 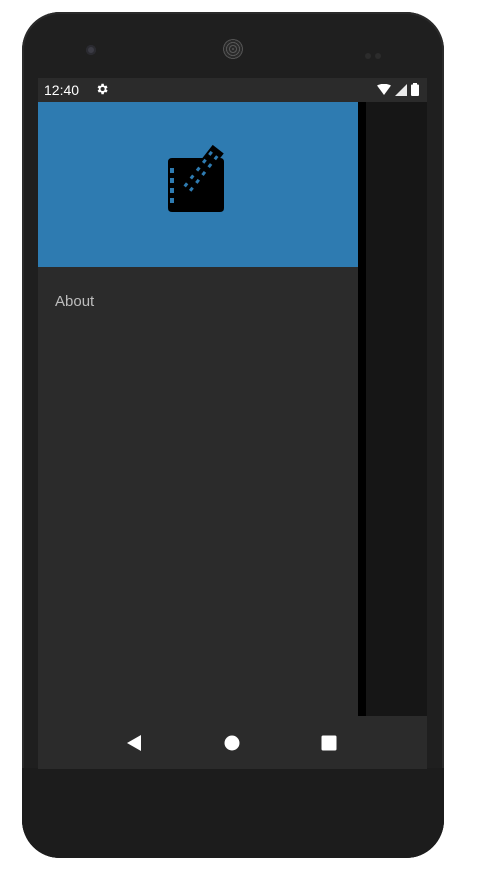 I want to click on back-icon, so click(x=134, y=743).